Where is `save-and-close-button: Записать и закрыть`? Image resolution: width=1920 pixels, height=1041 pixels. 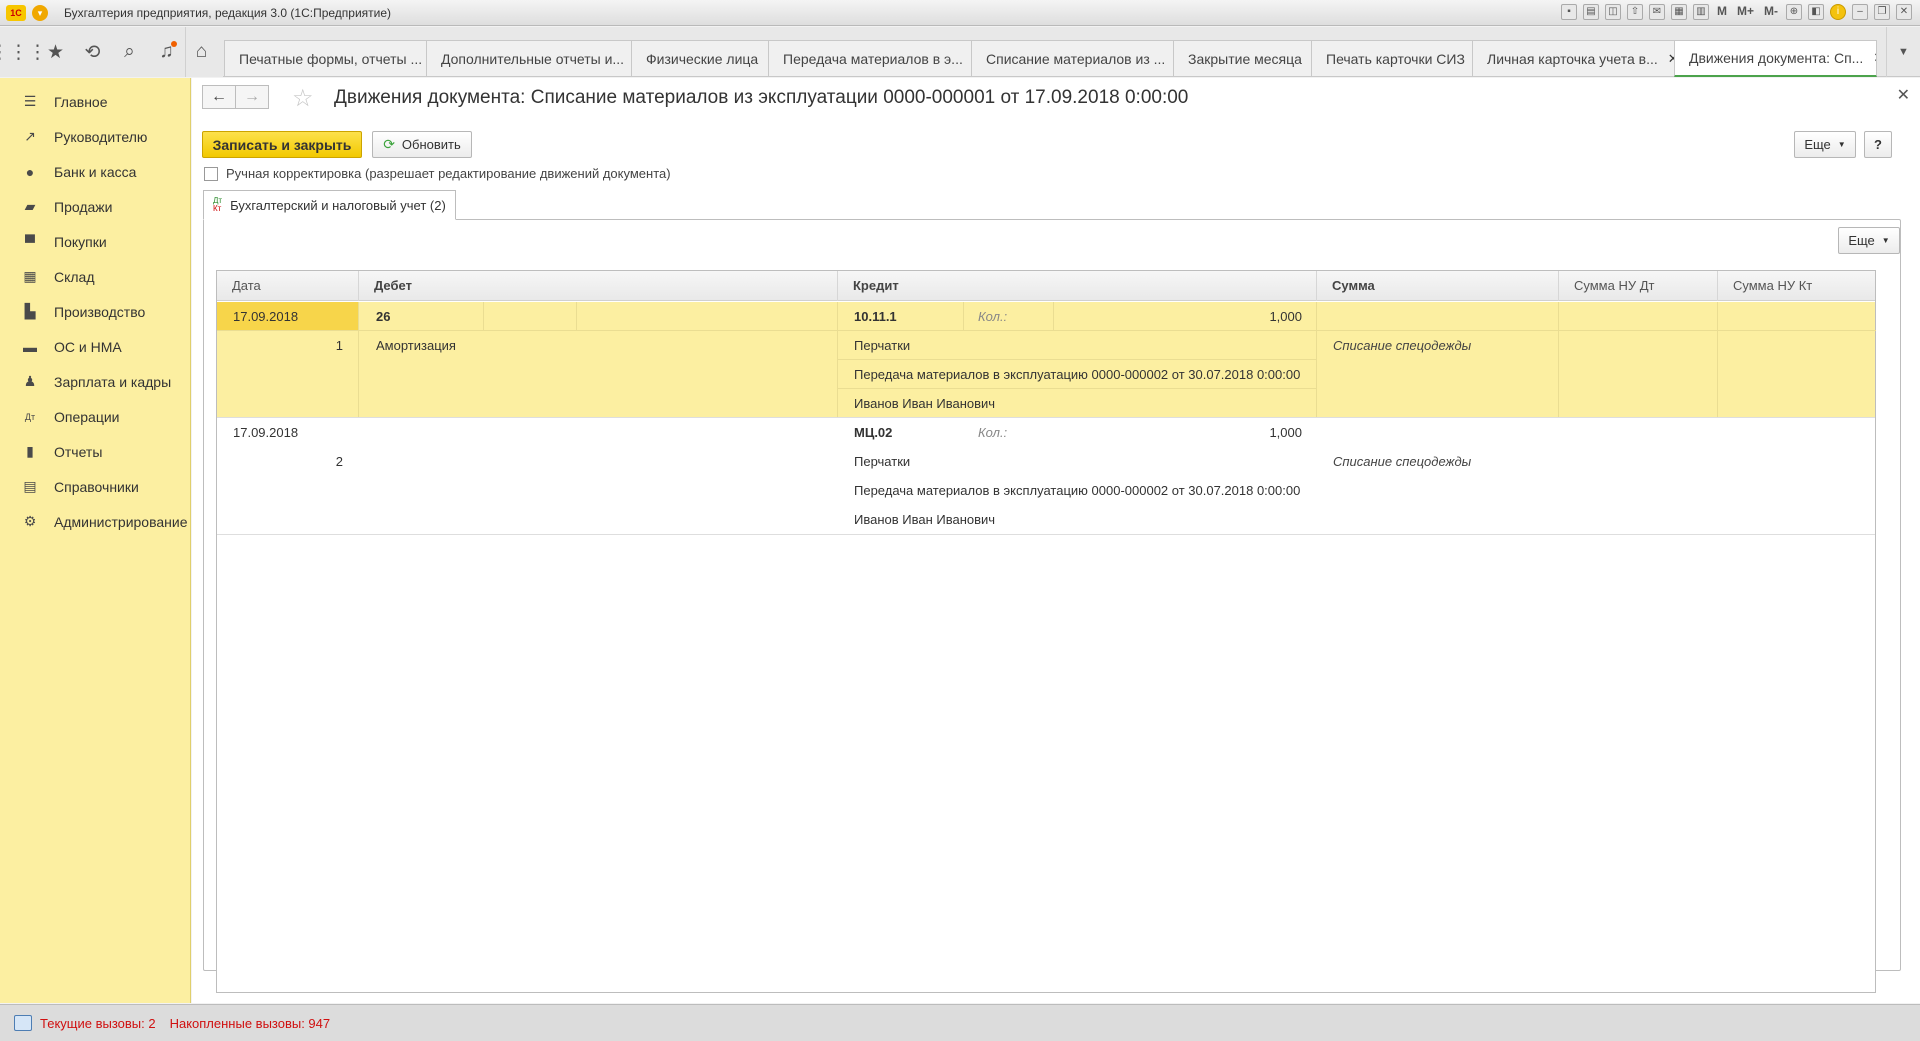
save-and-close-button: Записать и закрыть is located at coordinates (282, 144).